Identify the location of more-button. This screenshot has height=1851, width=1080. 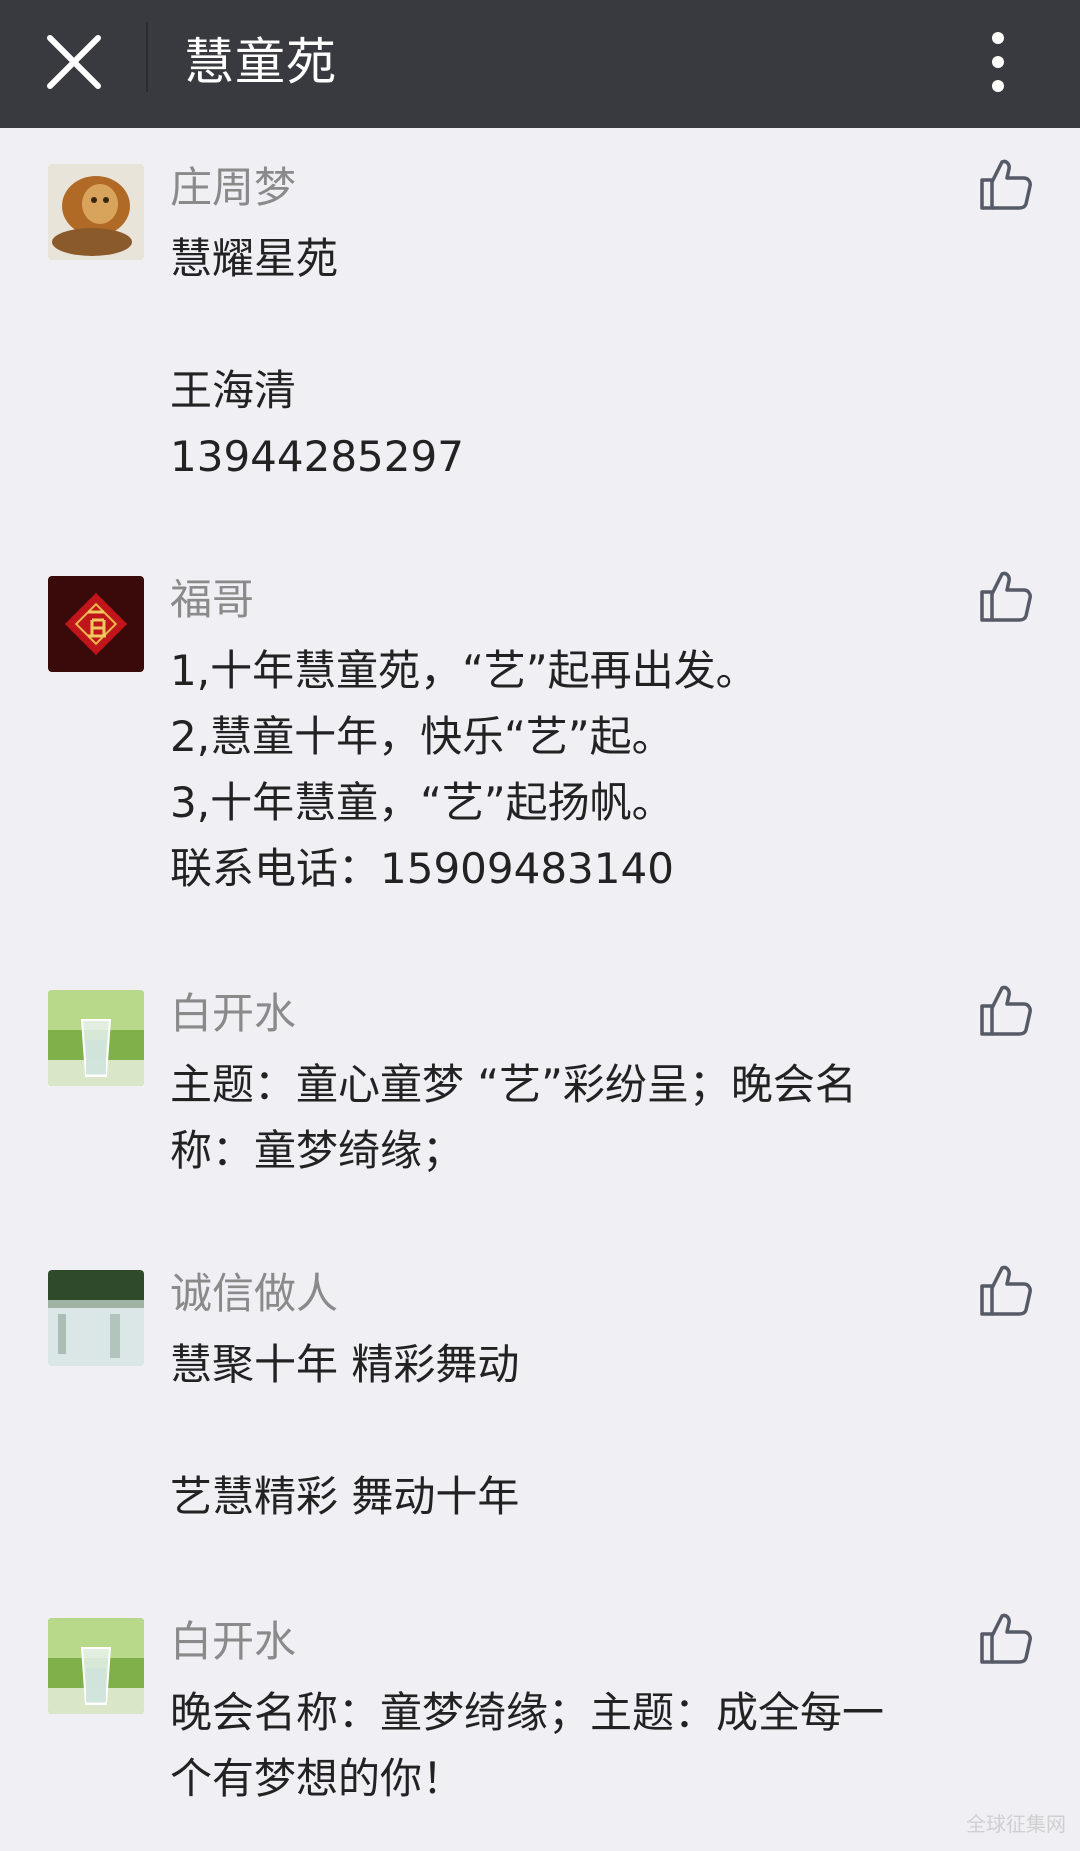
(998, 62).